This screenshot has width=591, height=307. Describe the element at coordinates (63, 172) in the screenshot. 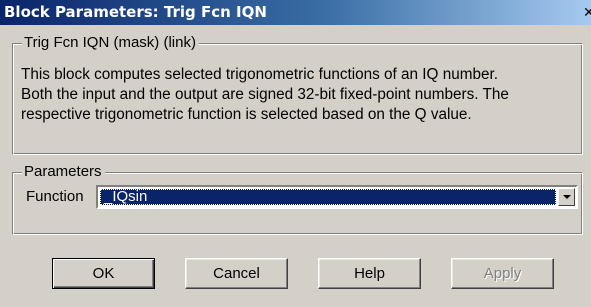

I see `parameters-group-legend: Parameters` at that location.